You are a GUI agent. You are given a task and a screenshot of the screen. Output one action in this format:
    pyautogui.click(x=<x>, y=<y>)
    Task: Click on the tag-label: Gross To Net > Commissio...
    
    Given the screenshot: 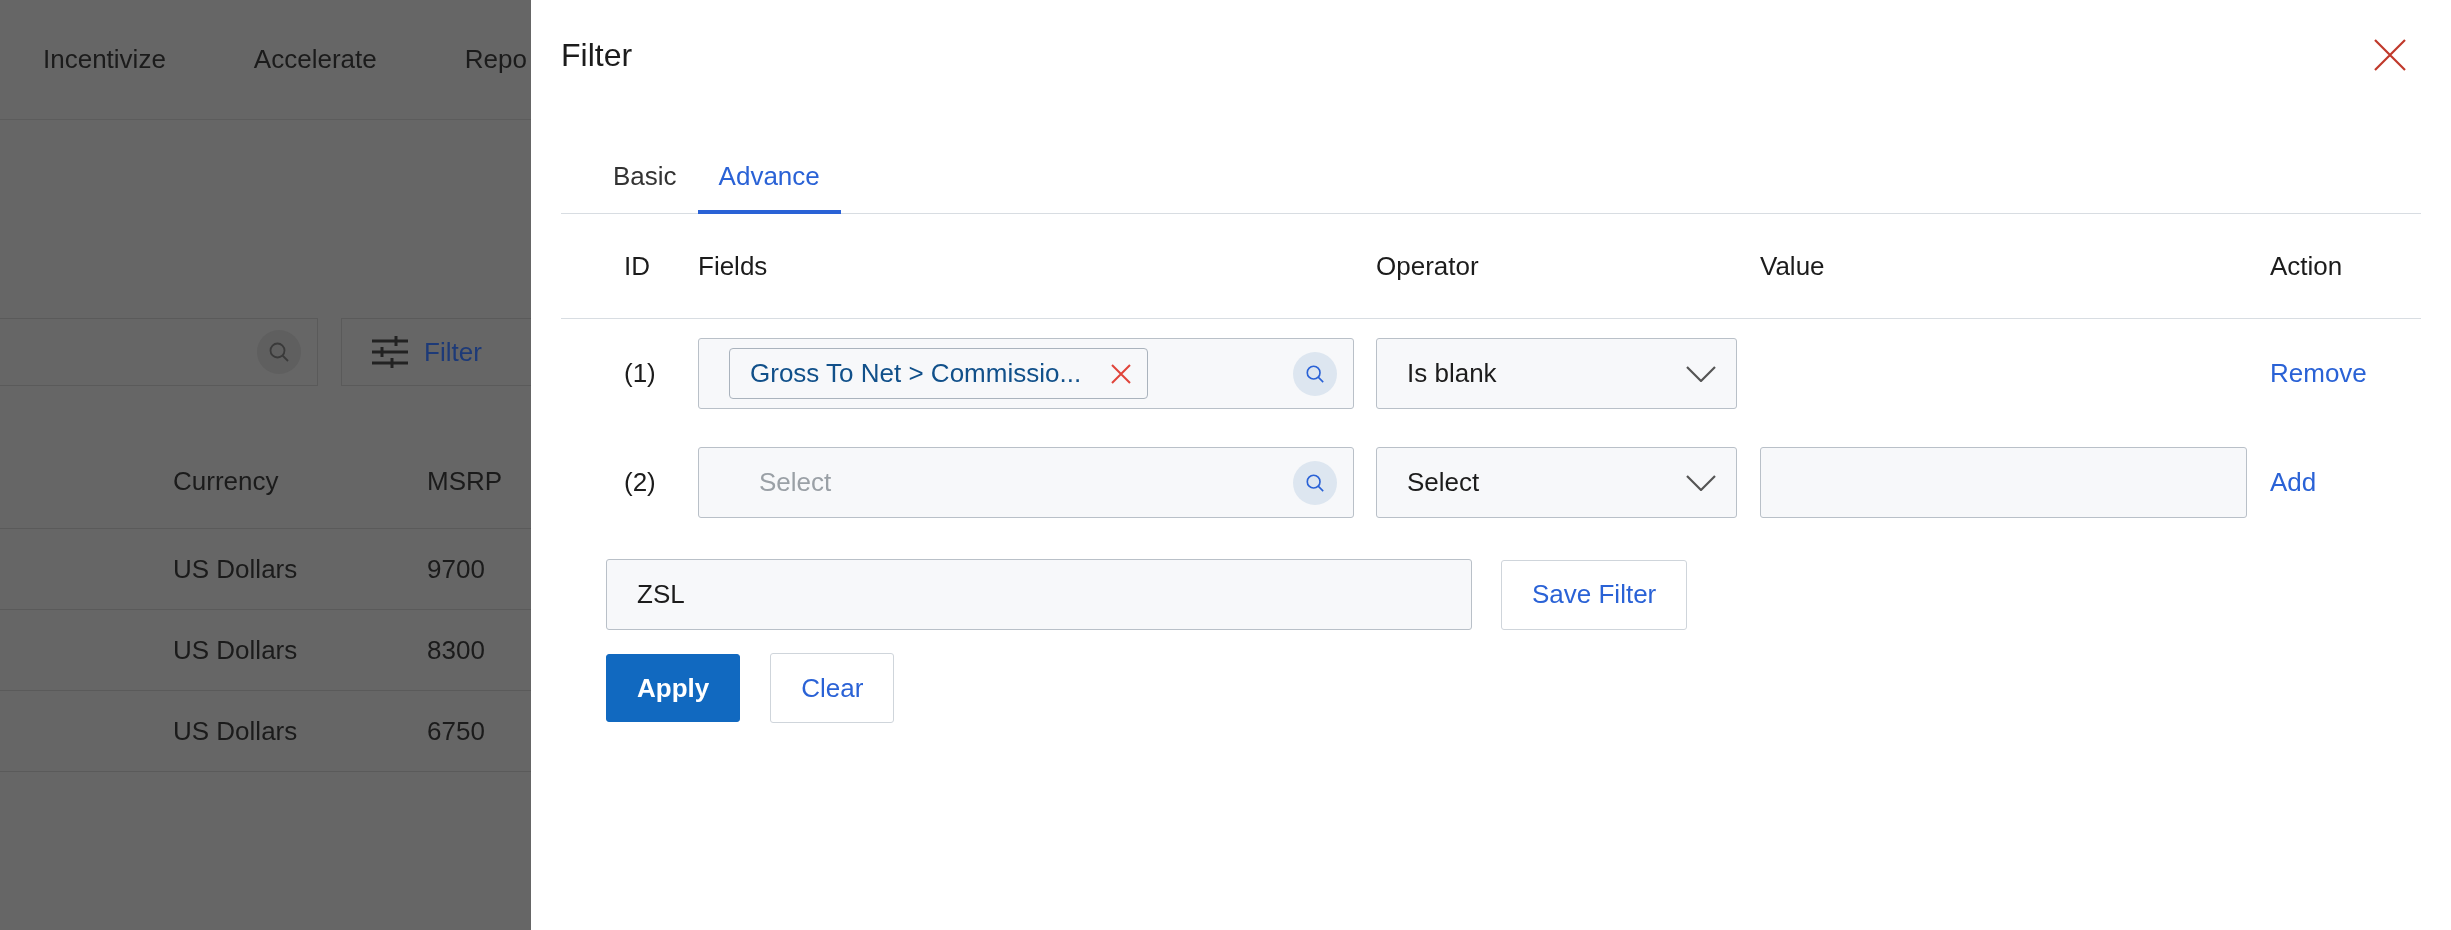 What is the action you would take?
    pyautogui.click(x=916, y=373)
    